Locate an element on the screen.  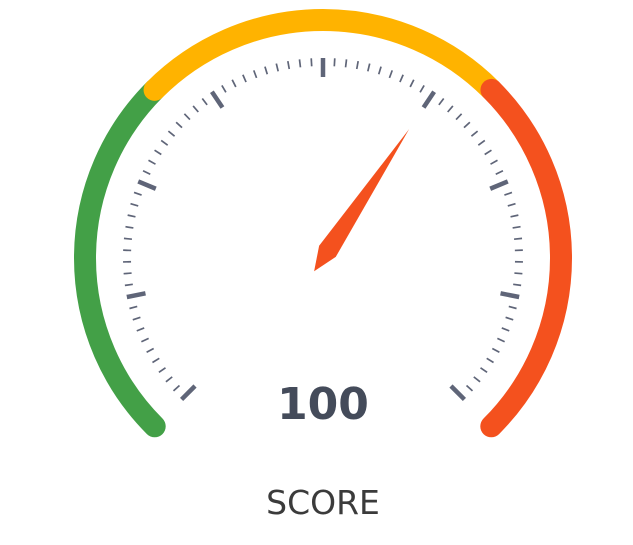
gauge-needle is located at coordinates (362, 200).